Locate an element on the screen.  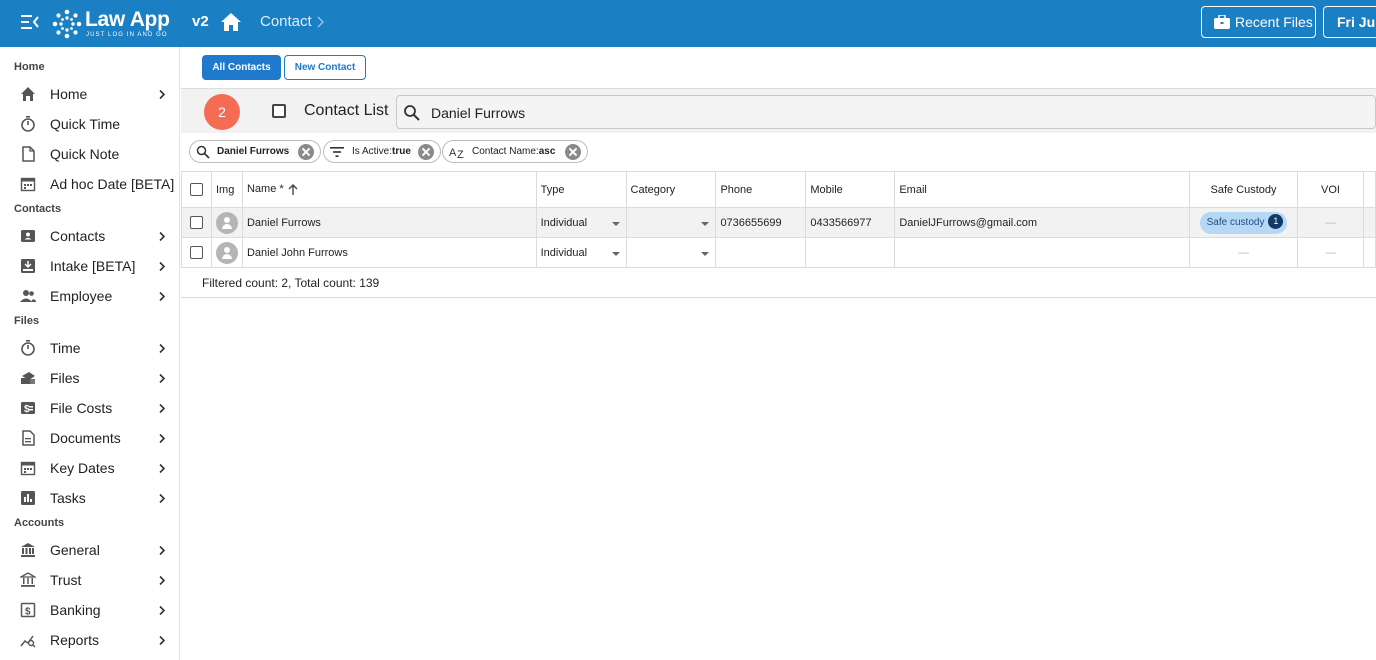
filter-chip-search: Daniel Furrows is located at coordinates (255, 151).